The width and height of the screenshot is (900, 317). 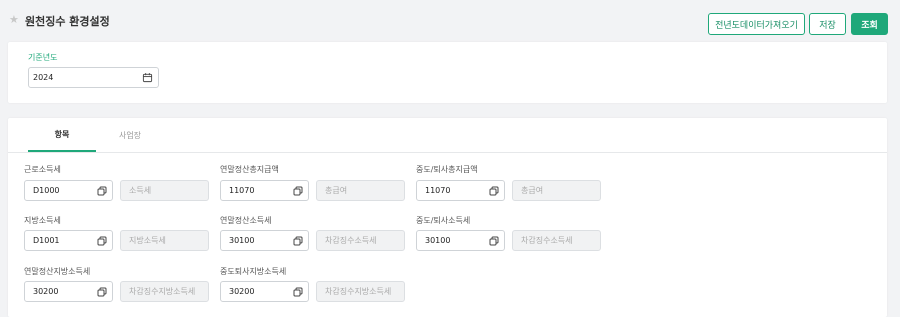 What do you see at coordinates (249, 169) in the screenshot?
I see `field-label-yearend-total-pay: 연말정산총지급액` at bounding box center [249, 169].